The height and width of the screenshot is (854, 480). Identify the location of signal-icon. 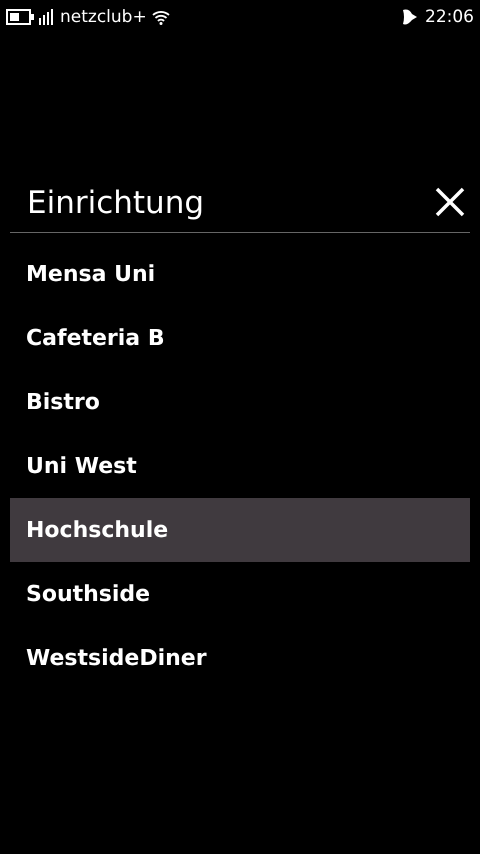
(47, 17).